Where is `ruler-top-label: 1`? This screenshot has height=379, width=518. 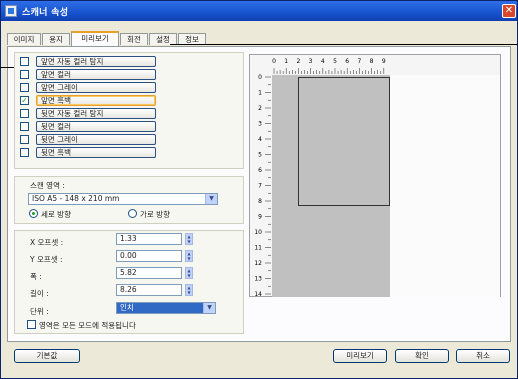
ruler-top-label: 1 is located at coordinates (286, 61).